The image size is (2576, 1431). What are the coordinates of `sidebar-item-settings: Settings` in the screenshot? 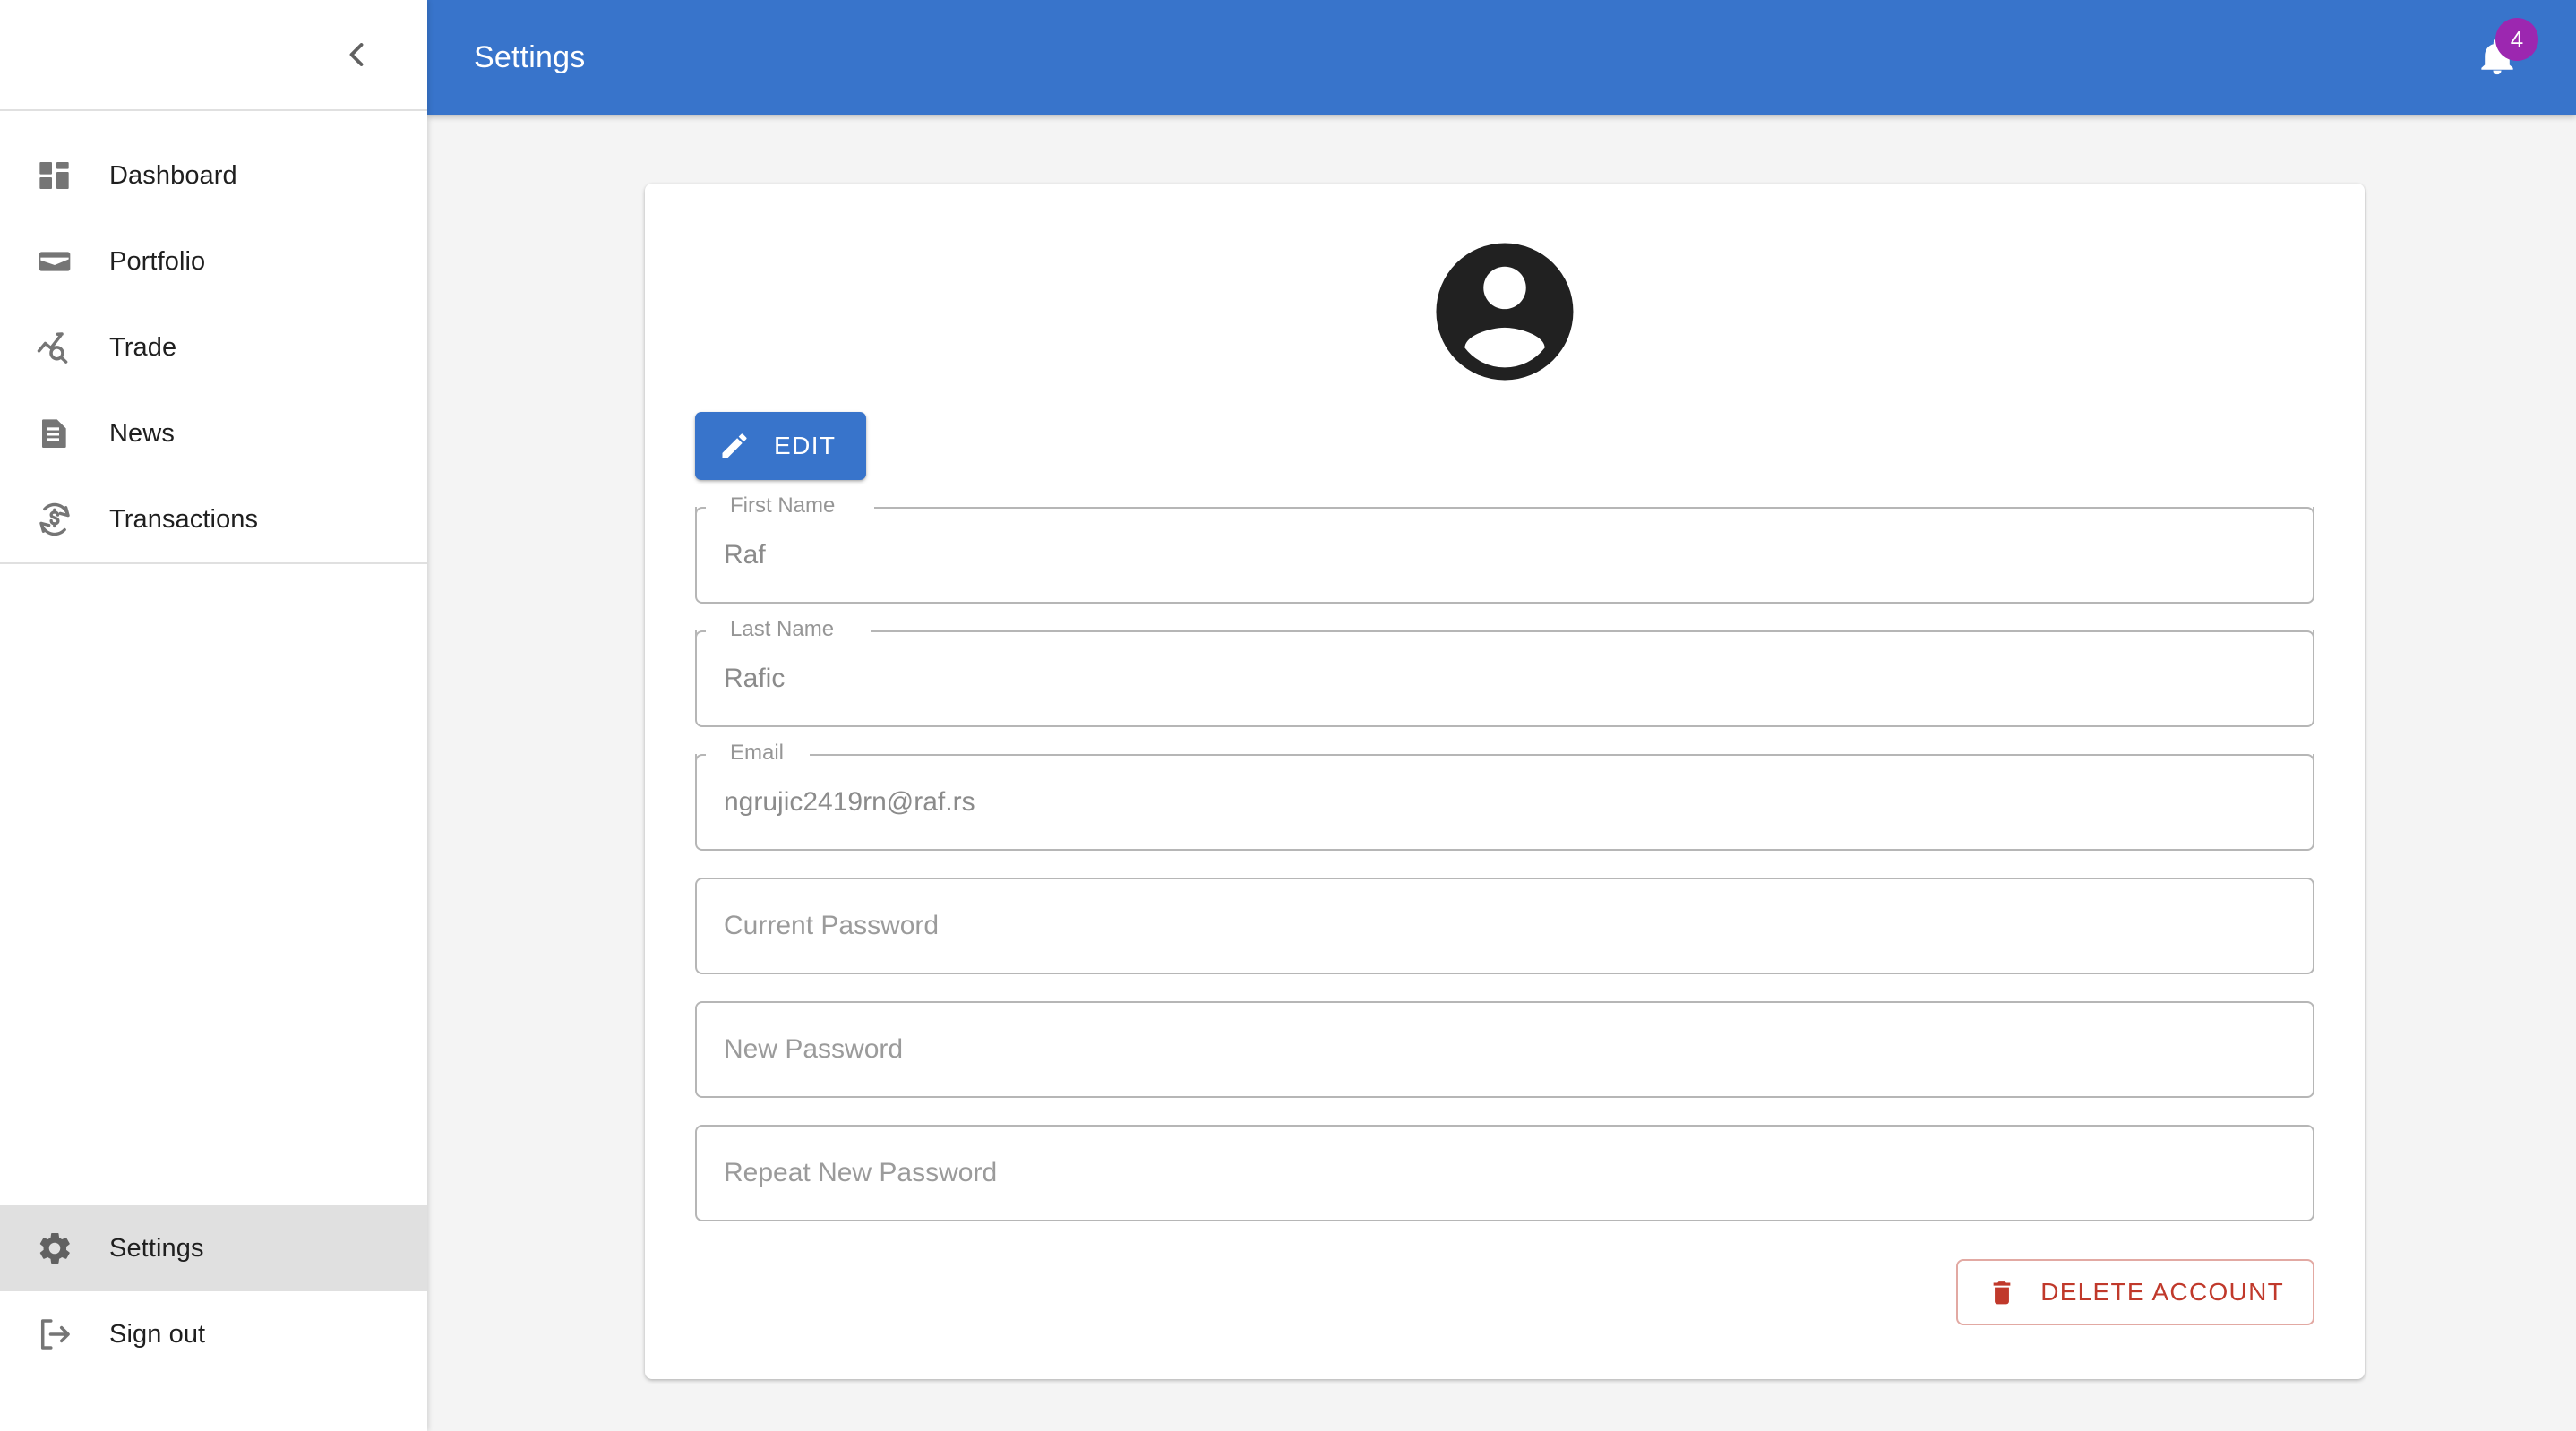 It's located at (213, 1248).